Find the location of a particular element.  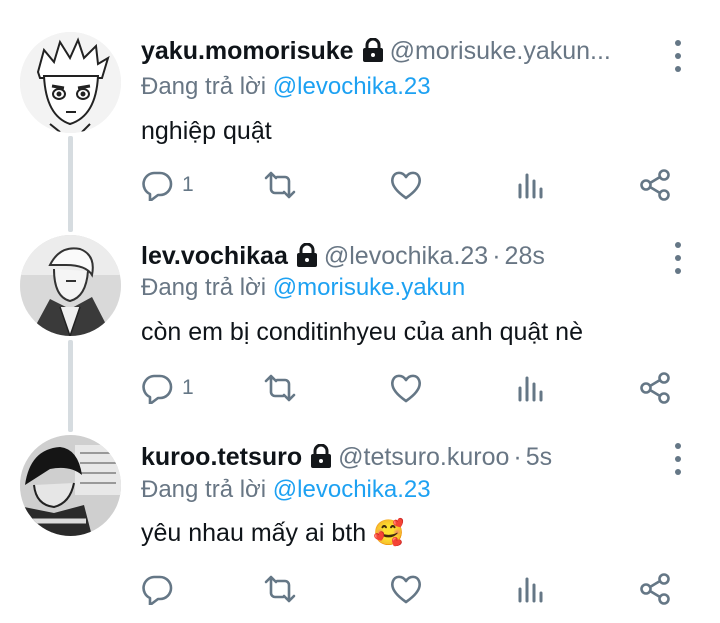

smiling-face-with-hearts-emoji: 🥰 is located at coordinates (389, 533).